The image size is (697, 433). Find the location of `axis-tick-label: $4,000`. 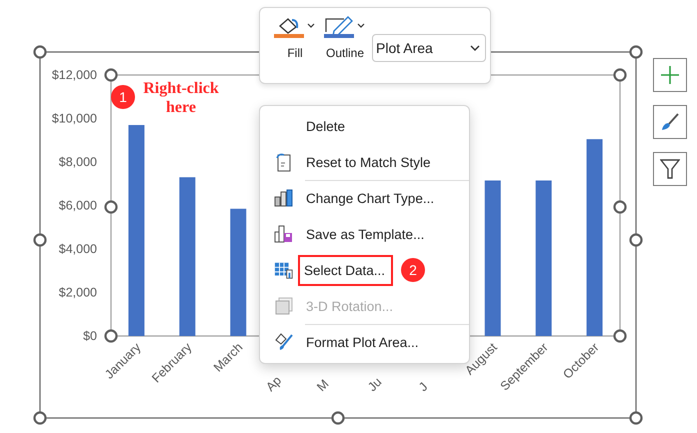

axis-tick-label: $4,000 is located at coordinates (77, 249).